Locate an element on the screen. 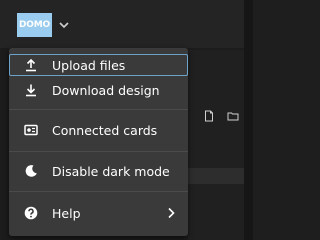 The height and width of the screenshot is (240, 320). file-icon is located at coordinates (209, 116).